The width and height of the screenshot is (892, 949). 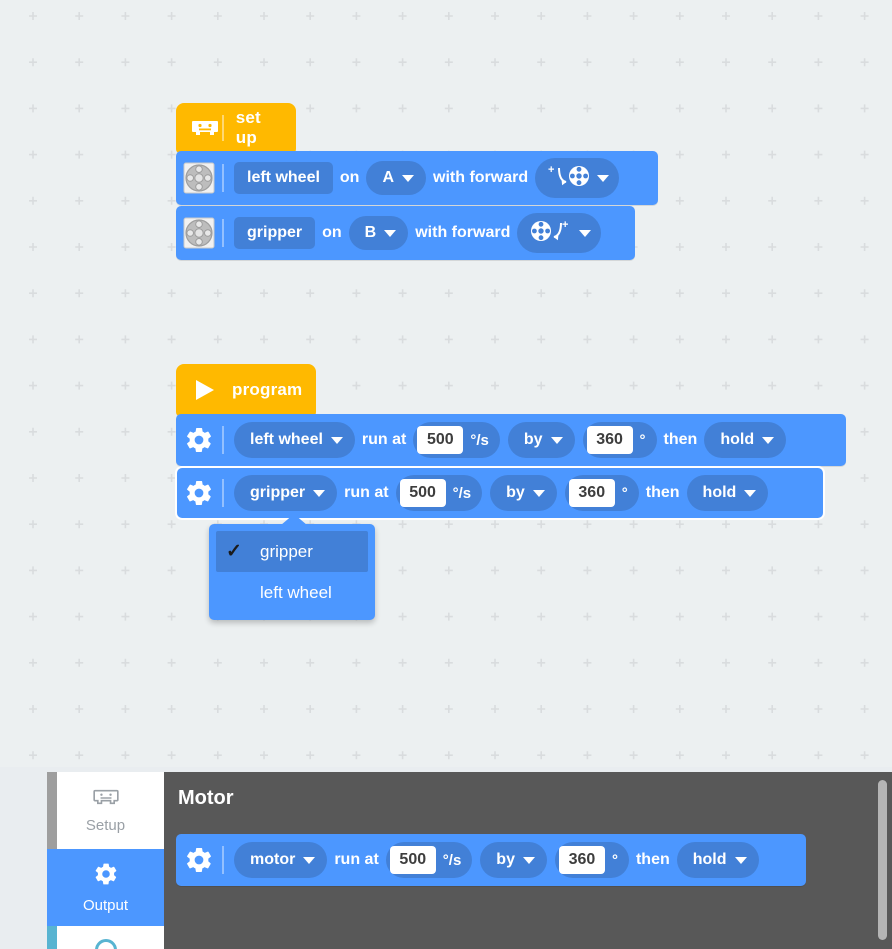 What do you see at coordinates (882, 860) in the screenshot?
I see `palette-scrollbar` at bounding box center [882, 860].